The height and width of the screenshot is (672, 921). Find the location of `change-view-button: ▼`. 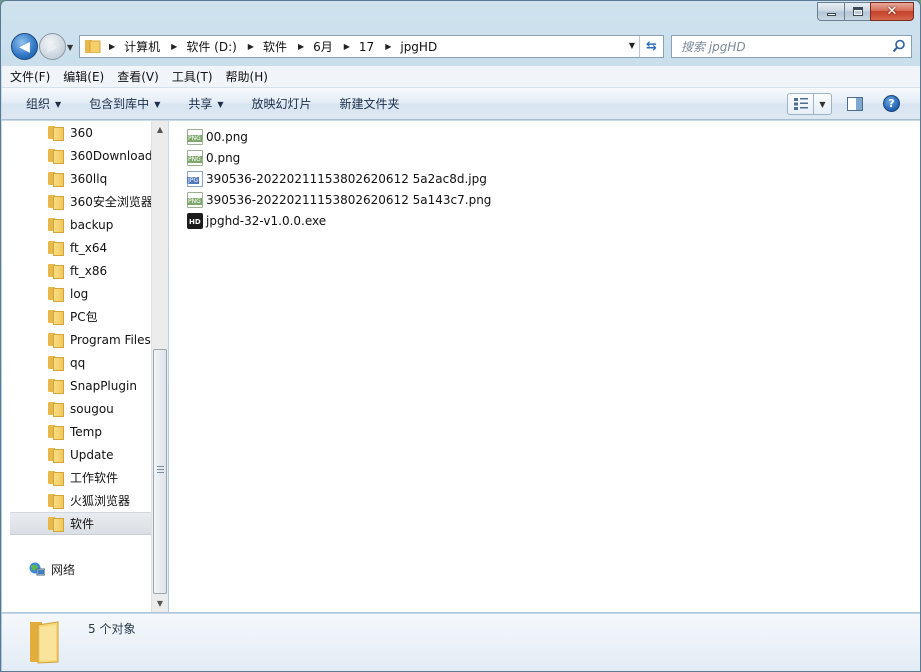

change-view-button: ▼ is located at coordinates (809, 104).